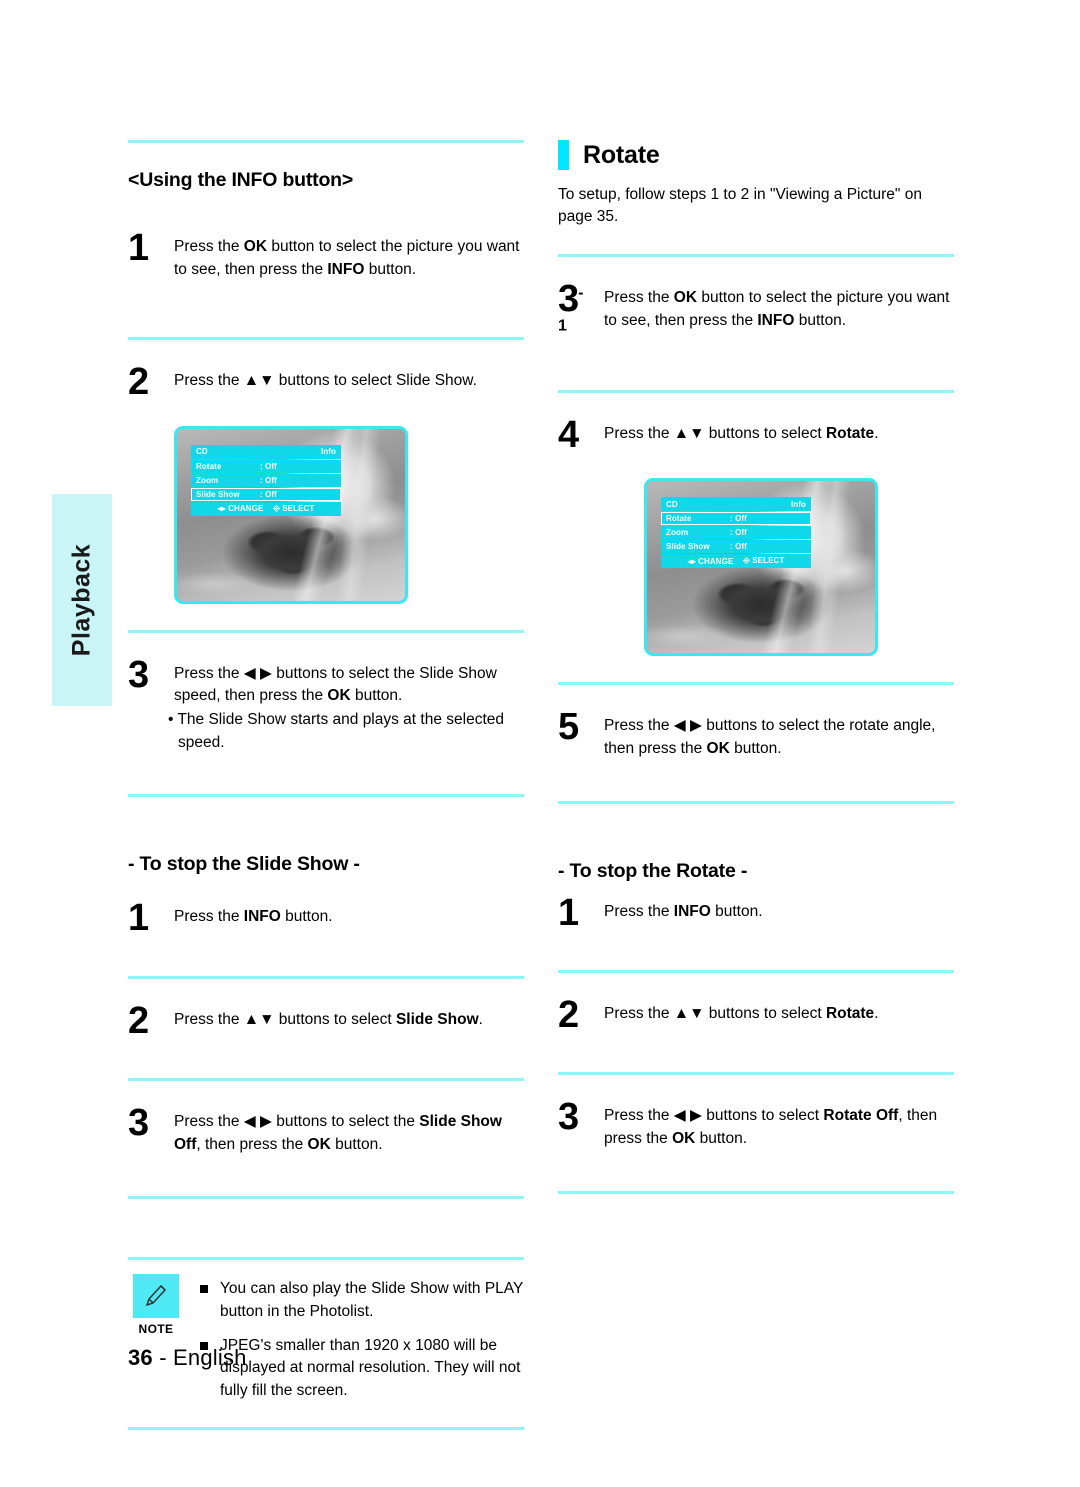  What do you see at coordinates (252, 1144) in the screenshot?
I see `step-text-part: , then press the` at bounding box center [252, 1144].